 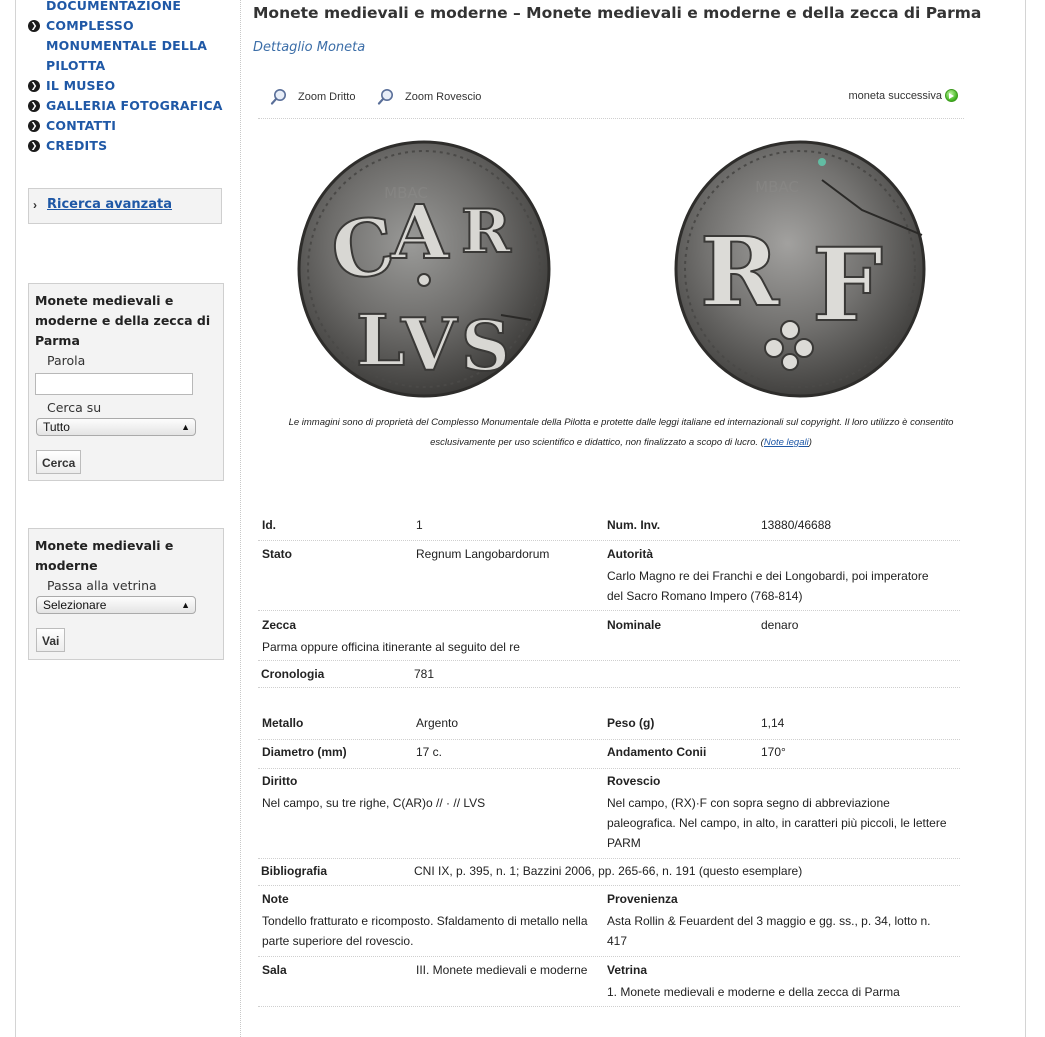 I want to click on zoom-reverse-button: Zoom Rovescio, so click(x=429, y=97).